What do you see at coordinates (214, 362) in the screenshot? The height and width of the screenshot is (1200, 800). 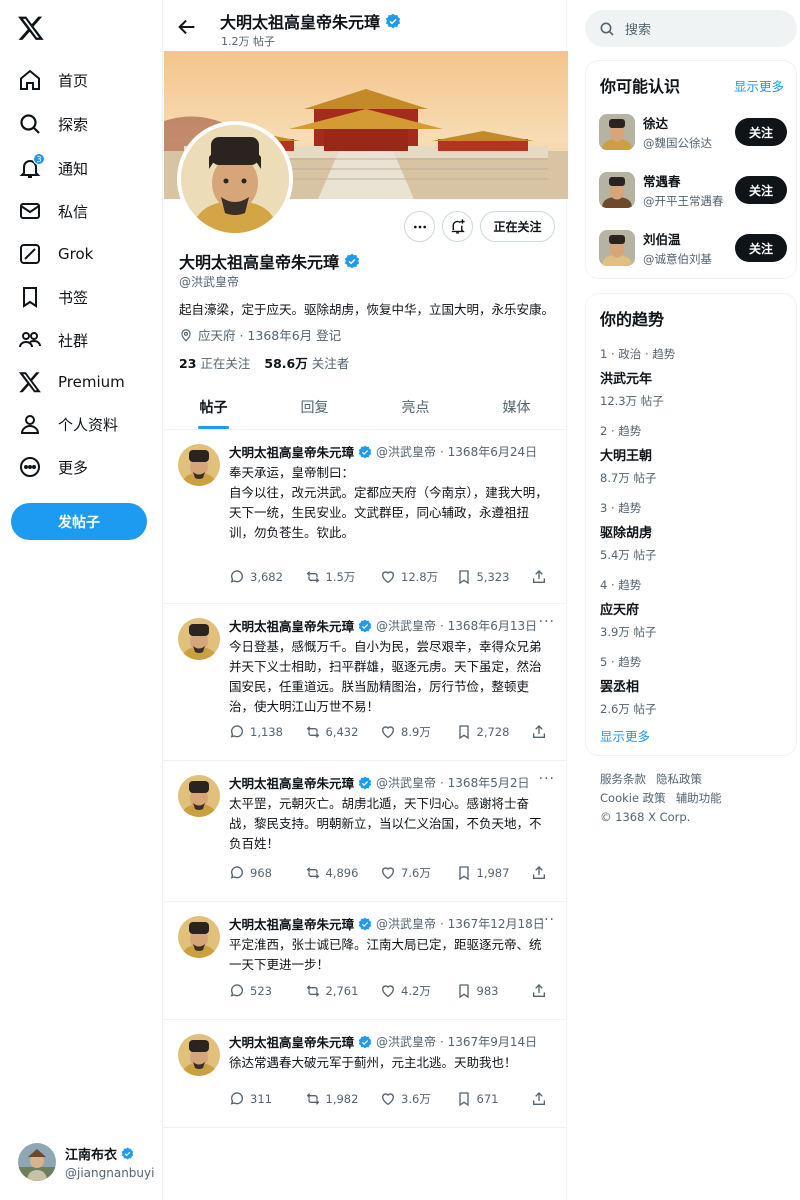 I see `following-link: 23 正在关注` at bounding box center [214, 362].